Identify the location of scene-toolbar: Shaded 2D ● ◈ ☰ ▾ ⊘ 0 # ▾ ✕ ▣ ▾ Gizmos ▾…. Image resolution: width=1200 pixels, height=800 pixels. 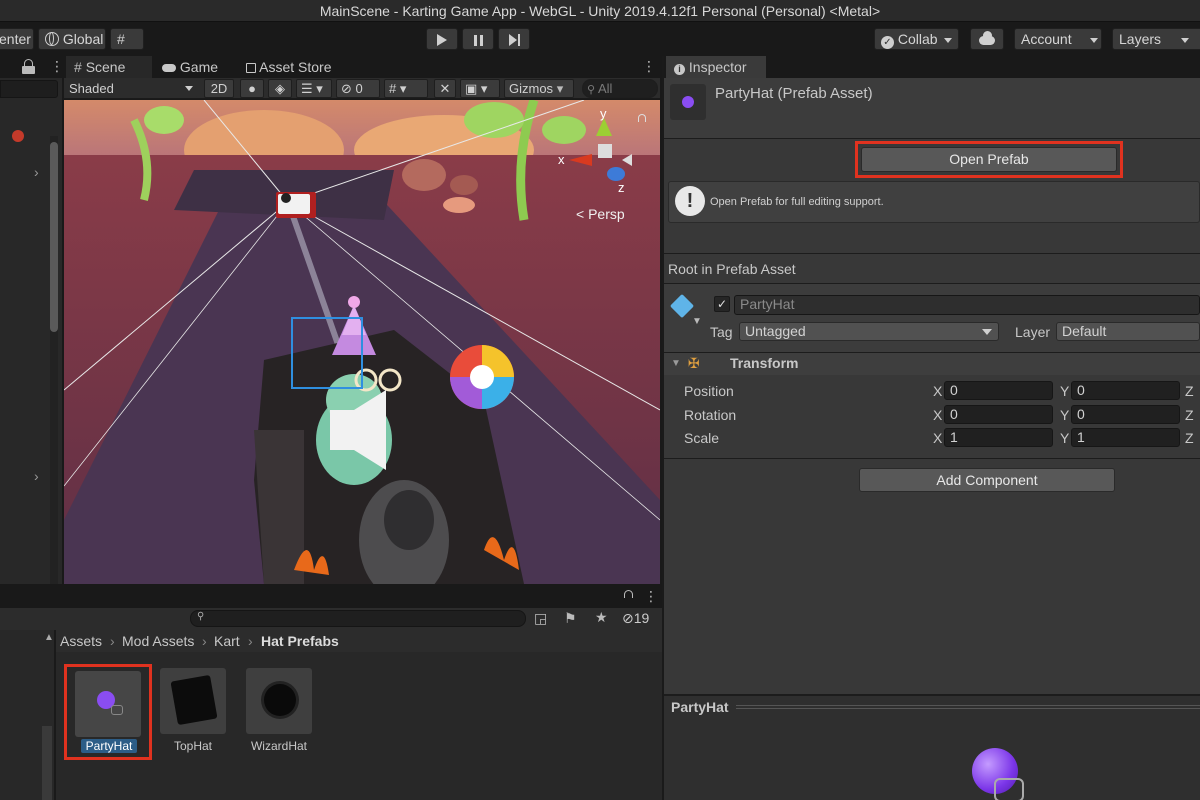
(362, 88).